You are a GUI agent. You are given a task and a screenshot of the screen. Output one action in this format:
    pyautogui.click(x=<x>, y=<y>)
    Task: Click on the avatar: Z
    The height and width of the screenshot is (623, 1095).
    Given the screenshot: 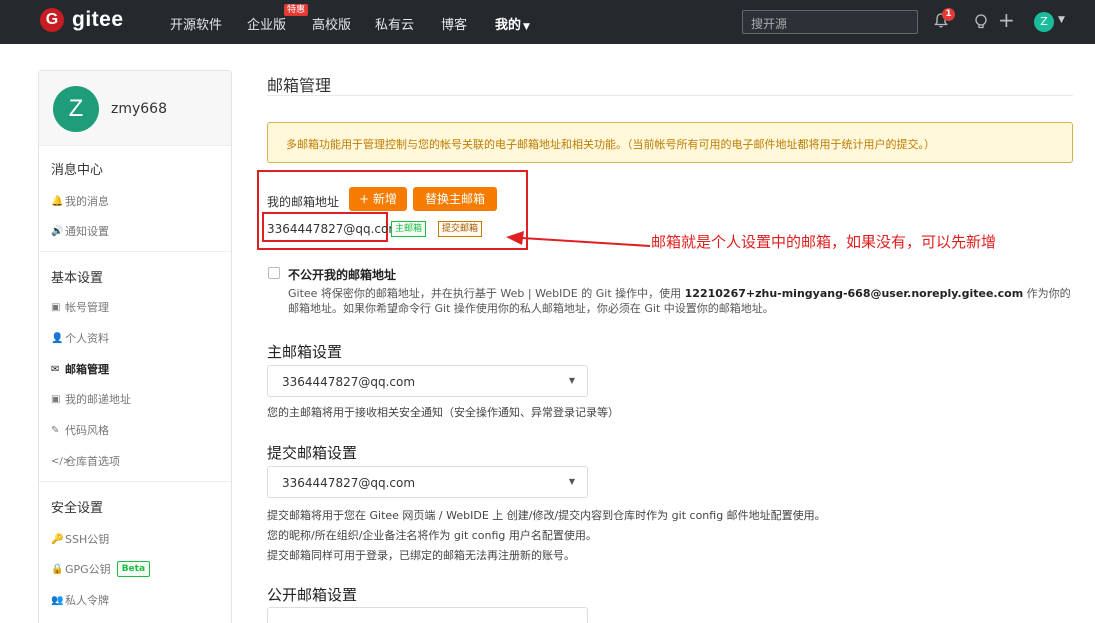 What is the action you would take?
    pyautogui.click(x=1044, y=22)
    